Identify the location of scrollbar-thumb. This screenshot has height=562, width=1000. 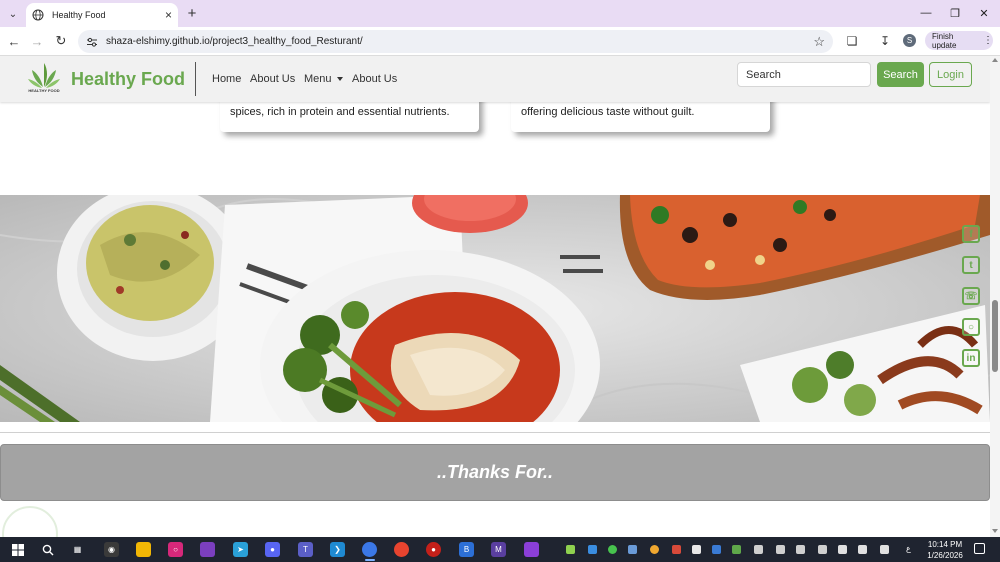
(995, 336).